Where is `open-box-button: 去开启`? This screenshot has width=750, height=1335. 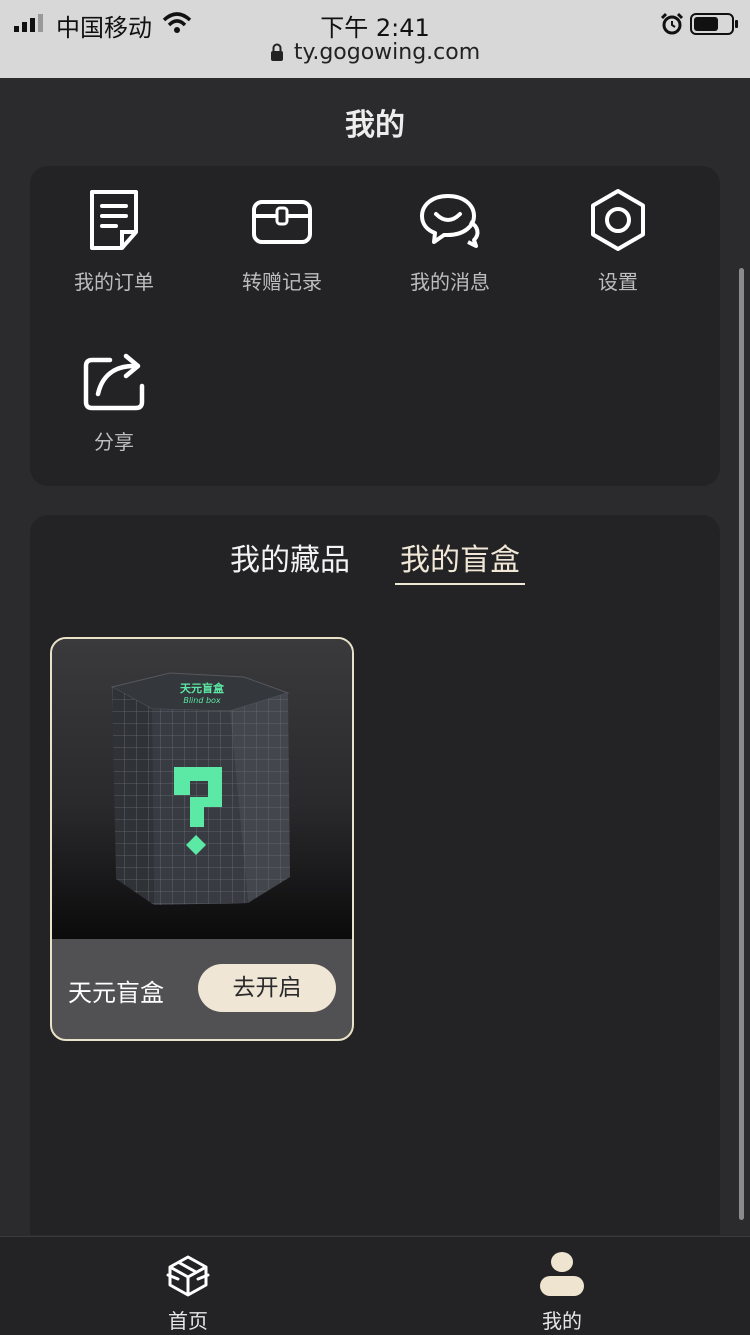 open-box-button: 去开启 is located at coordinates (267, 988).